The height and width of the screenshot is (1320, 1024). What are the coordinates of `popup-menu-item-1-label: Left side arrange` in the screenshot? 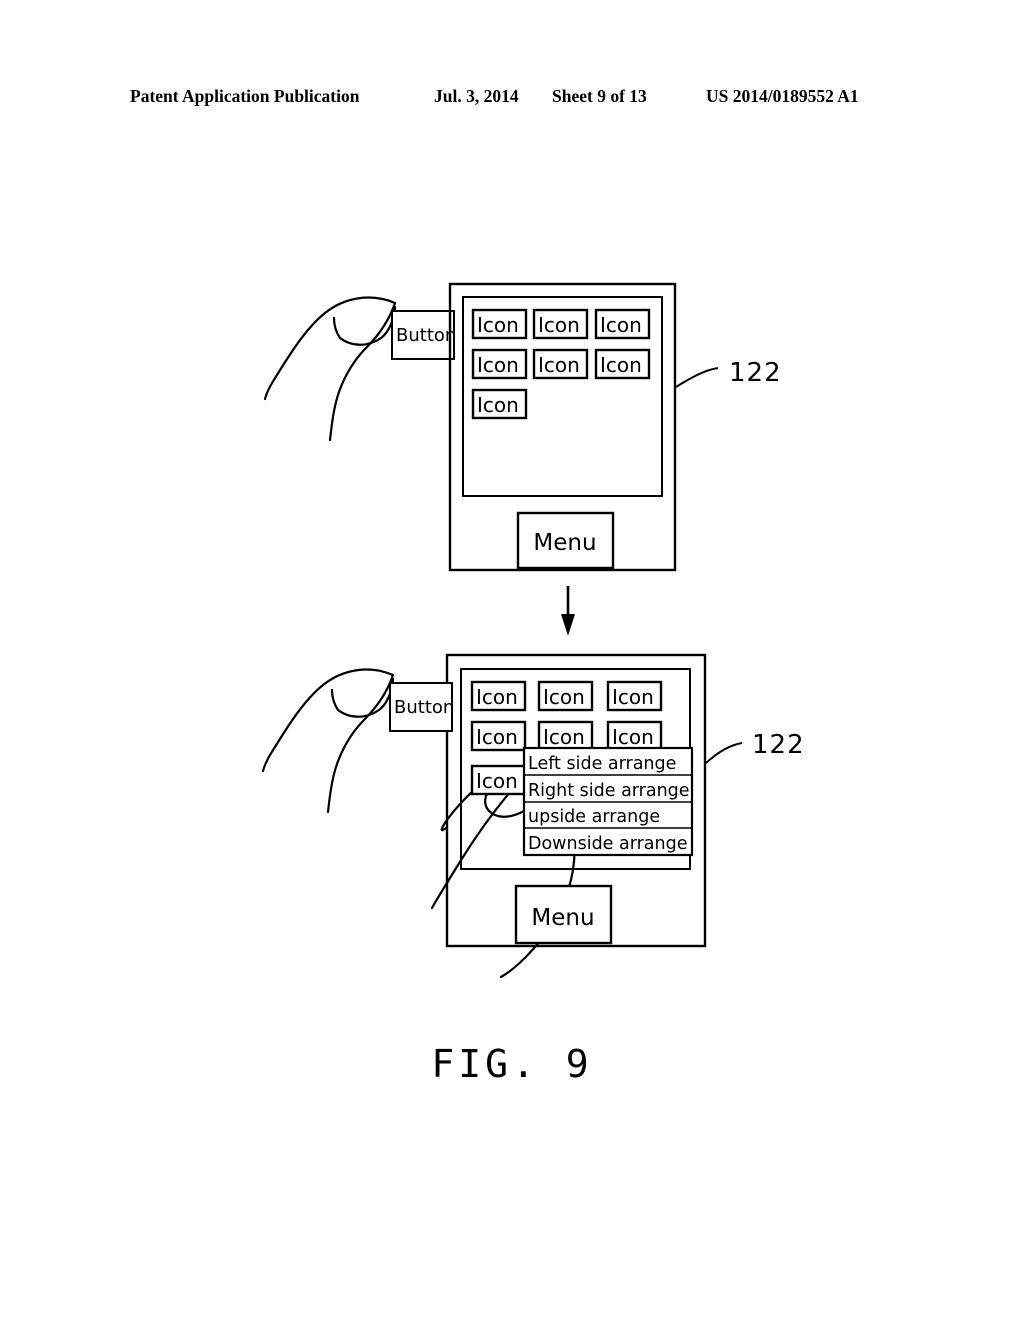 It's located at (602, 764).